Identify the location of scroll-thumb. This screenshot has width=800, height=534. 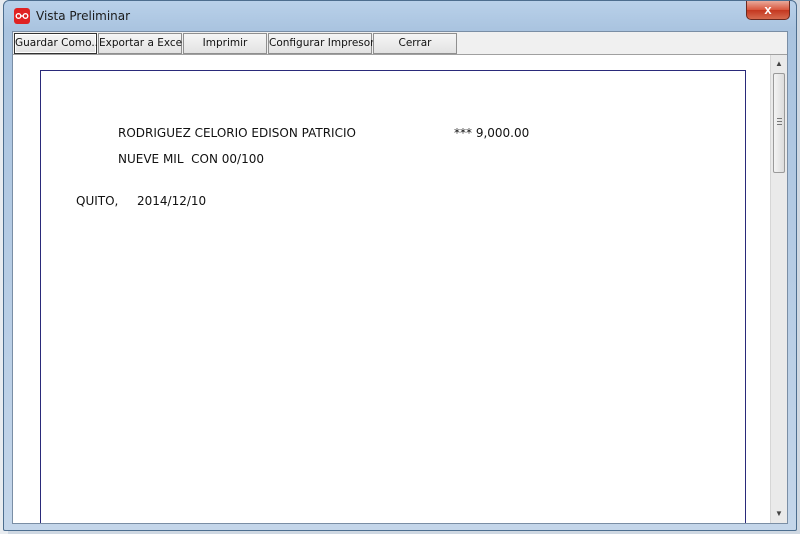
(779, 123).